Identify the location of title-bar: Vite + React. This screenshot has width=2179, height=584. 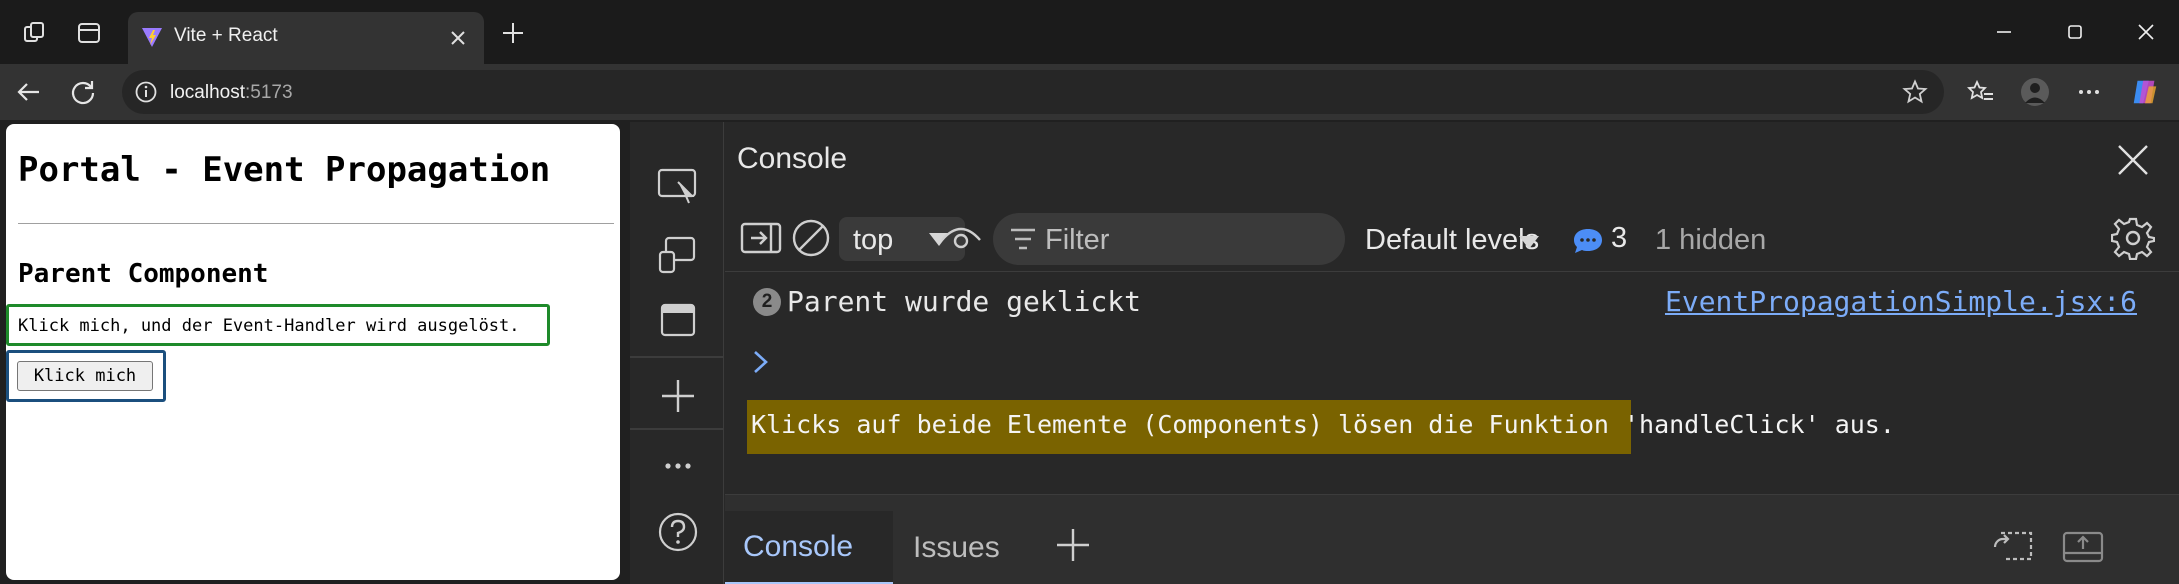
(1089, 32).